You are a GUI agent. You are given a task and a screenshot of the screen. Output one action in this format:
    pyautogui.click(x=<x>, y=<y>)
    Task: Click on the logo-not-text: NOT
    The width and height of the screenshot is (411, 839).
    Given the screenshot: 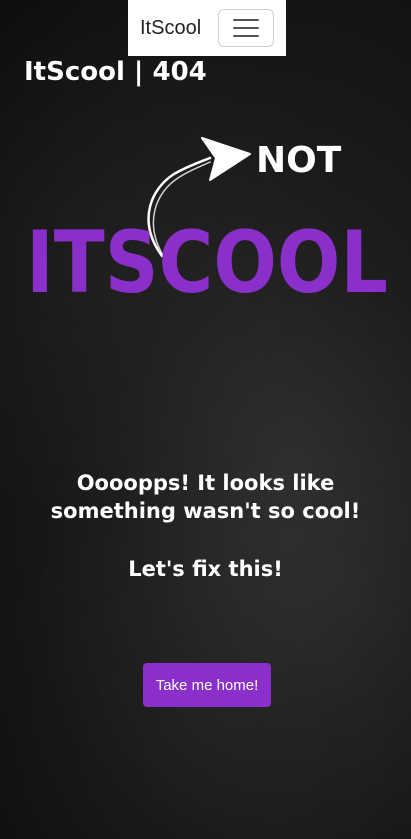 What is the action you would take?
    pyautogui.click(x=299, y=160)
    